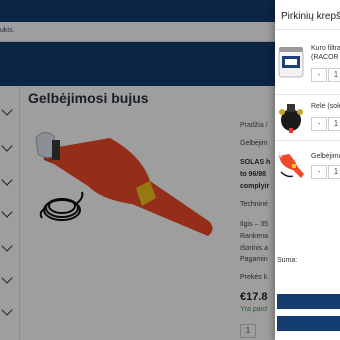  I want to click on item-name: Relė (sole, so click(325, 106).